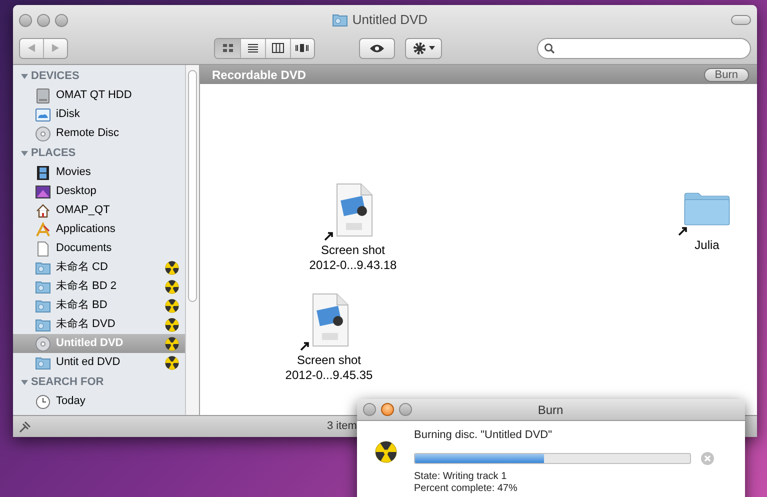 The height and width of the screenshot is (497, 767). Describe the element at coordinates (86, 230) in the screenshot. I see `sidebar-item-label: Applications` at that location.